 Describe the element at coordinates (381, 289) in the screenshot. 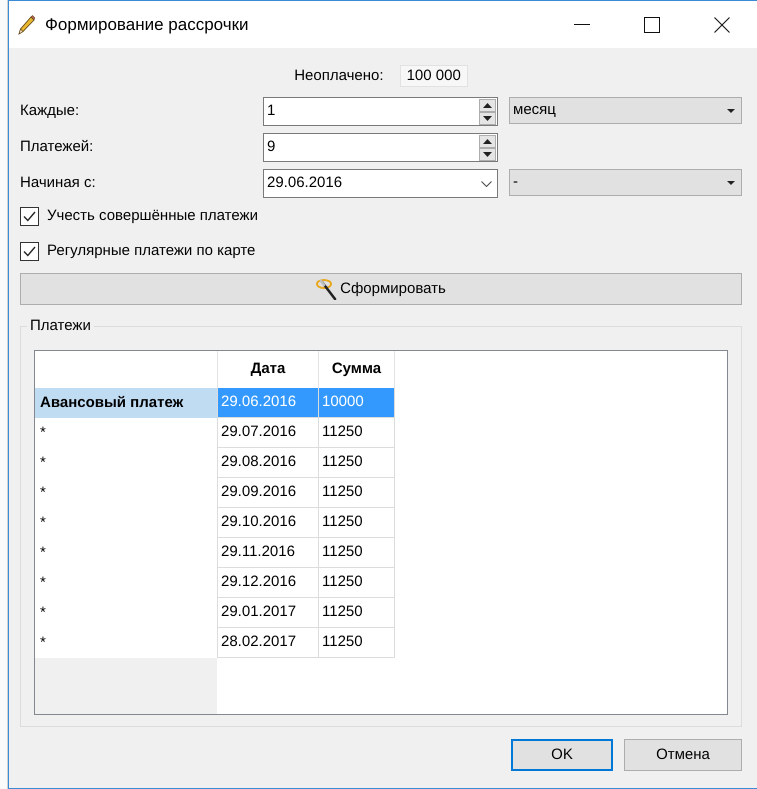

I see `generate-button: Сформировать` at that location.